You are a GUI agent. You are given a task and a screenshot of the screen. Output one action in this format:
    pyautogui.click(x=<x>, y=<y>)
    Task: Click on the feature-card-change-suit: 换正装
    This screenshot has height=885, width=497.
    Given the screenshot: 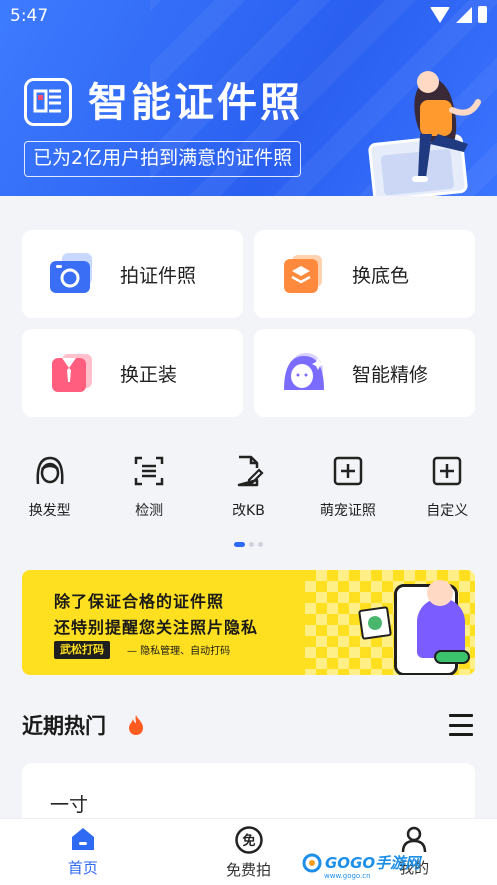 What is the action you would take?
    pyautogui.click(x=132, y=373)
    